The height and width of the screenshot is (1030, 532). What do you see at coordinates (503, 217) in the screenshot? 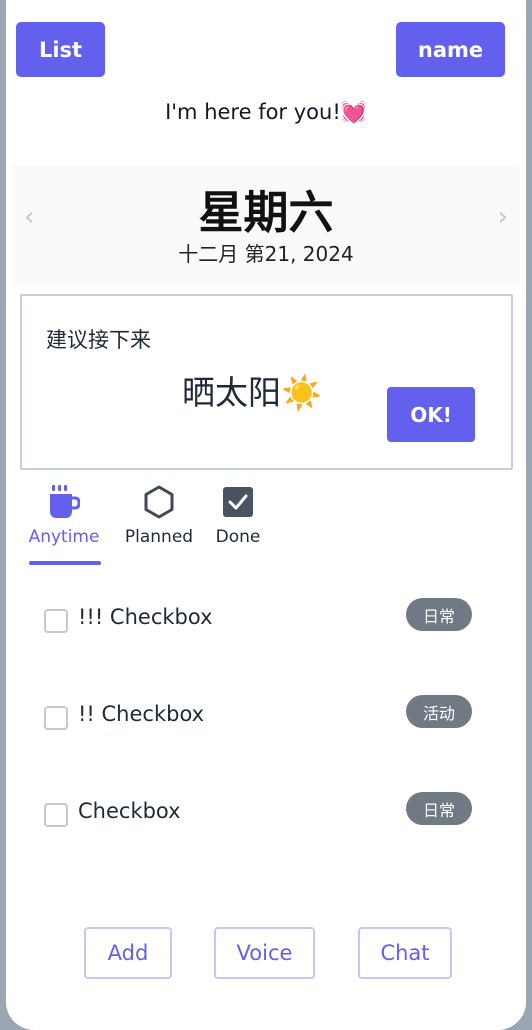
I see `next-day-arrow-icon: ›` at bounding box center [503, 217].